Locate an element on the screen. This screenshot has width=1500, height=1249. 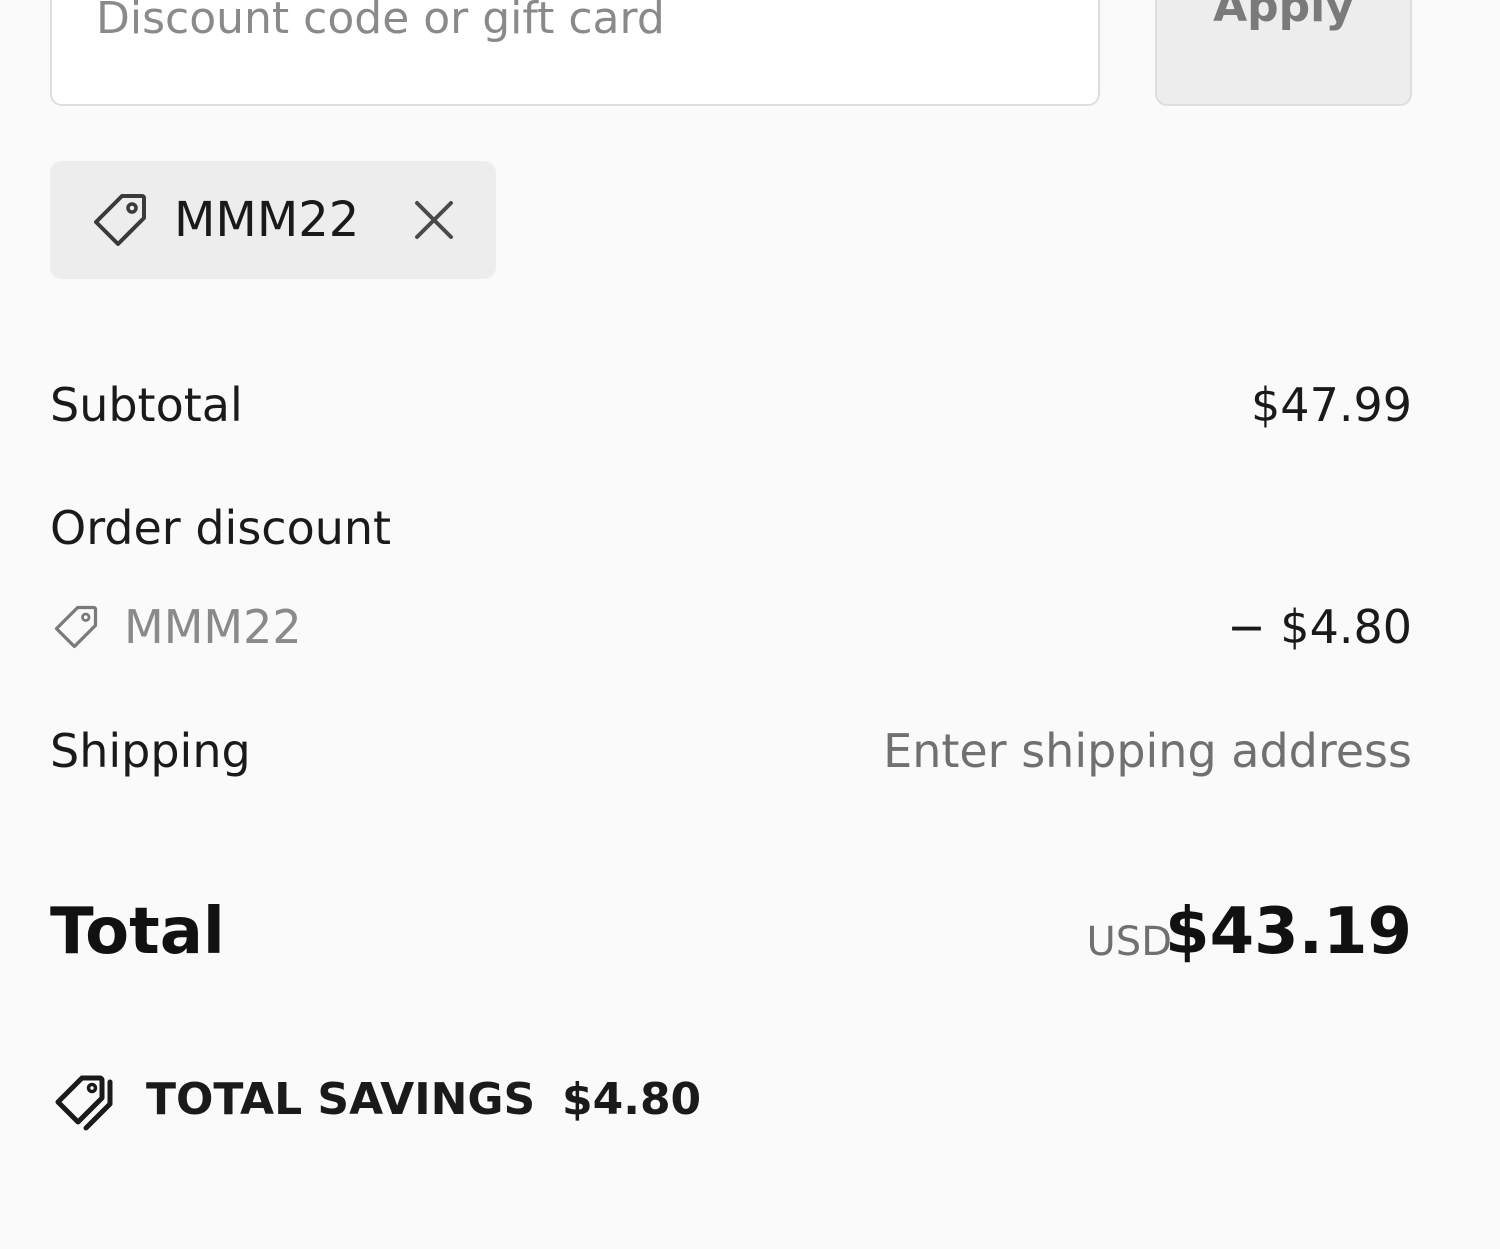
discount-code-row: Apply is located at coordinates (731, 53).